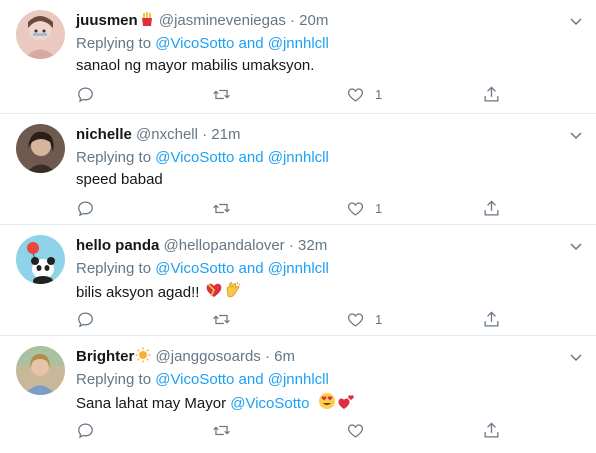 The height and width of the screenshot is (453, 596). What do you see at coordinates (208, 356) in the screenshot?
I see `user-handle: @janggosoards` at bounding box center [208, 356].